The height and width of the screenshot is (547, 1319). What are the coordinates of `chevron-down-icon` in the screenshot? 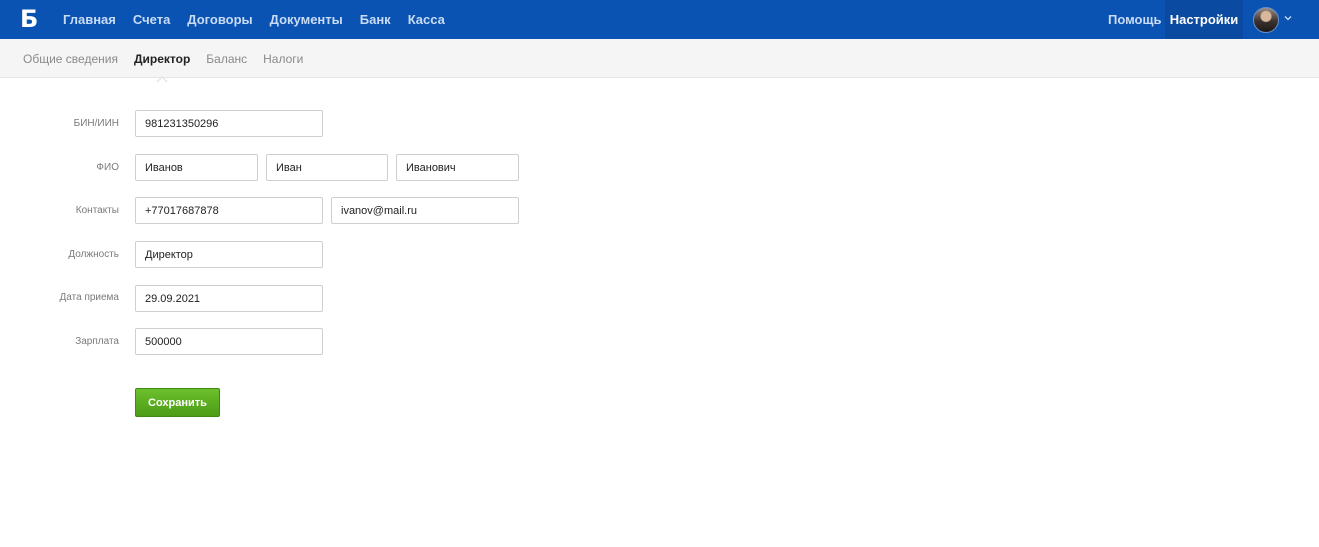 It's located at (1288, 18).